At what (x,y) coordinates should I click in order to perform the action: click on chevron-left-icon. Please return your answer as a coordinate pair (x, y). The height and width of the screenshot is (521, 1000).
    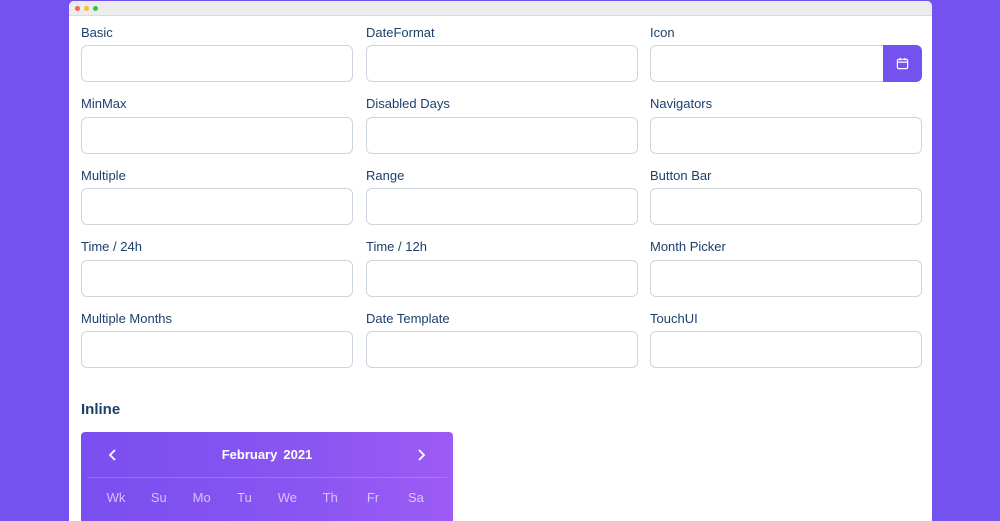
    Looking at the image, I should click on (112, 454).